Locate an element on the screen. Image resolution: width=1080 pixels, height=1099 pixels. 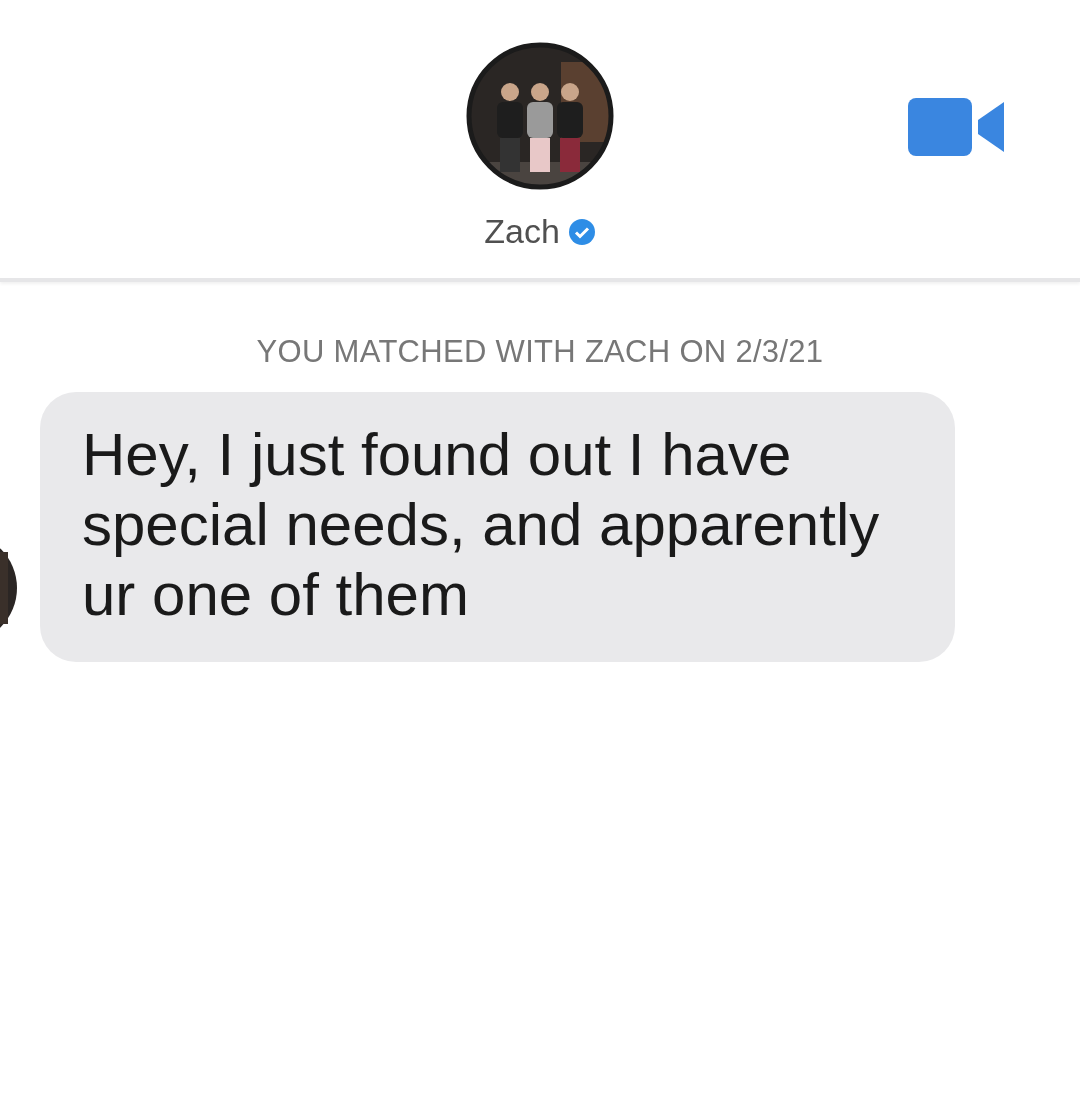
contact-name: Zach is located at coordinates (522, 231).